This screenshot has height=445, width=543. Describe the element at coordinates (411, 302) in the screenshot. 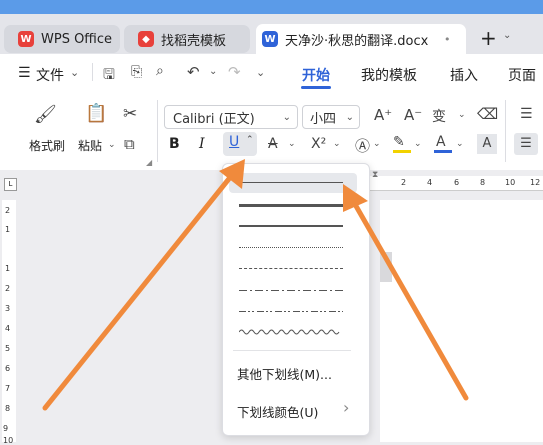

I see `annotation-arrow-right-shaft` at that location.